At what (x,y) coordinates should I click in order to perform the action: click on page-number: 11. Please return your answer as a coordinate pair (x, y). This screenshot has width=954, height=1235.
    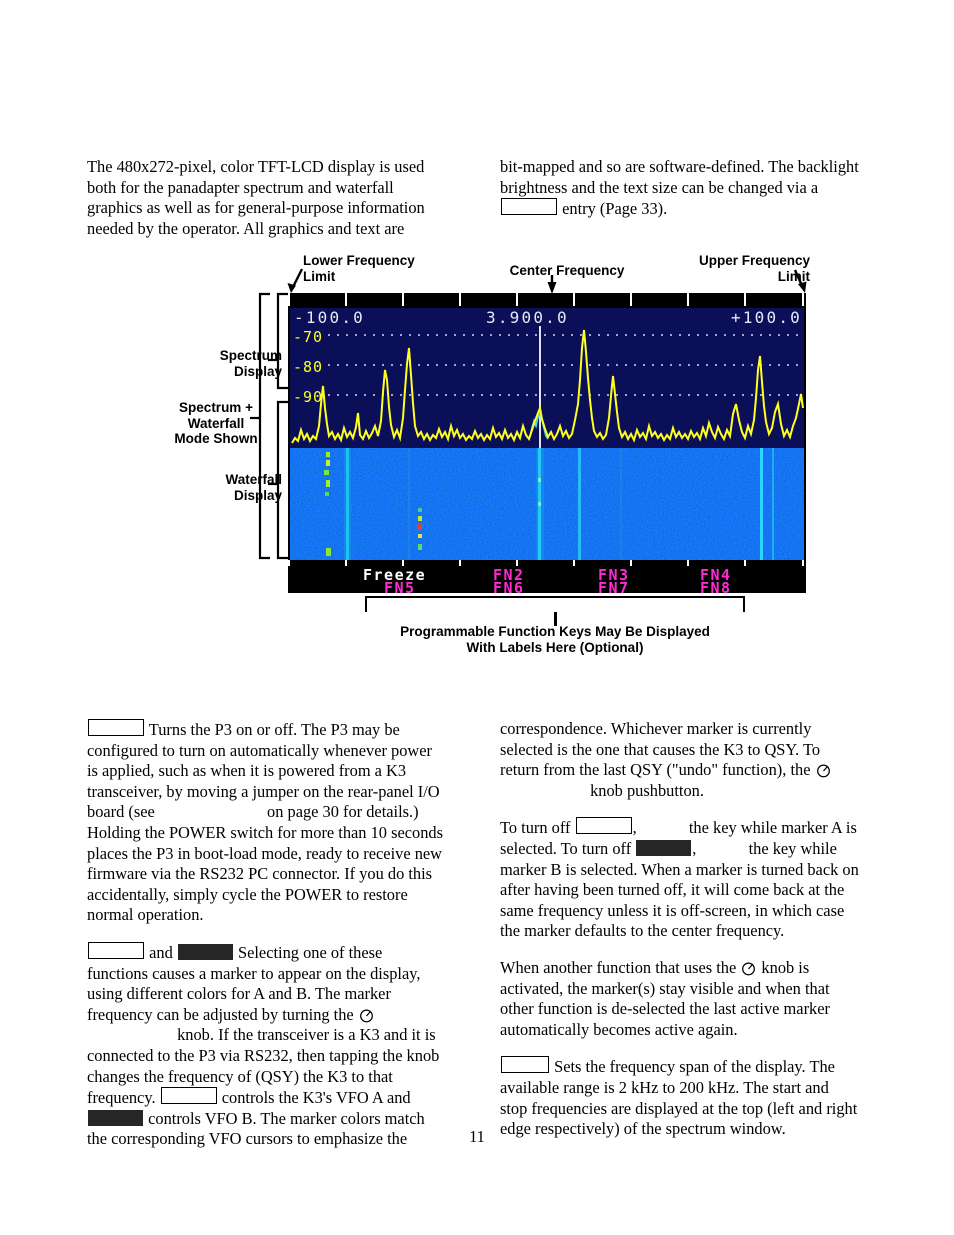
    Looking at the image, I should click on (477, 1136).